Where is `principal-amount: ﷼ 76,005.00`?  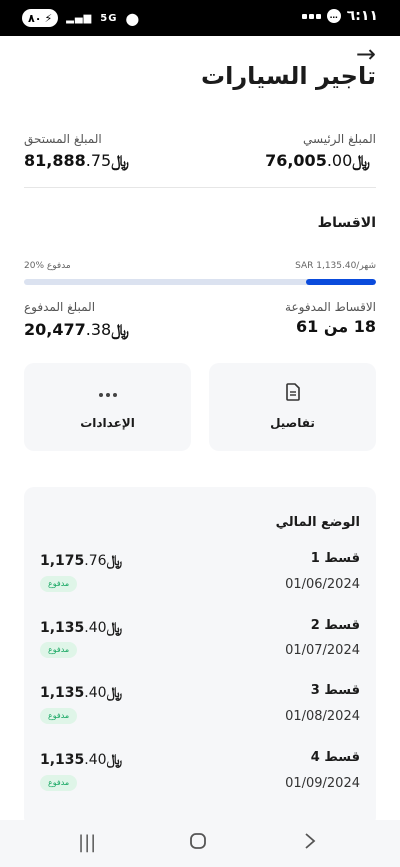 principal-amount: ﷼ 76,005.00 is located at coordinates (320, 161).